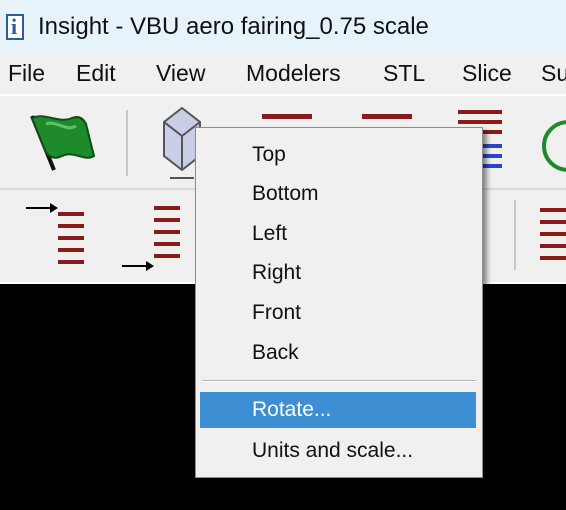 The image size is (566, 510). Describe the element at coordinates (269, 155) in the screenshot. I see `menu-item-top: Top` at that location.